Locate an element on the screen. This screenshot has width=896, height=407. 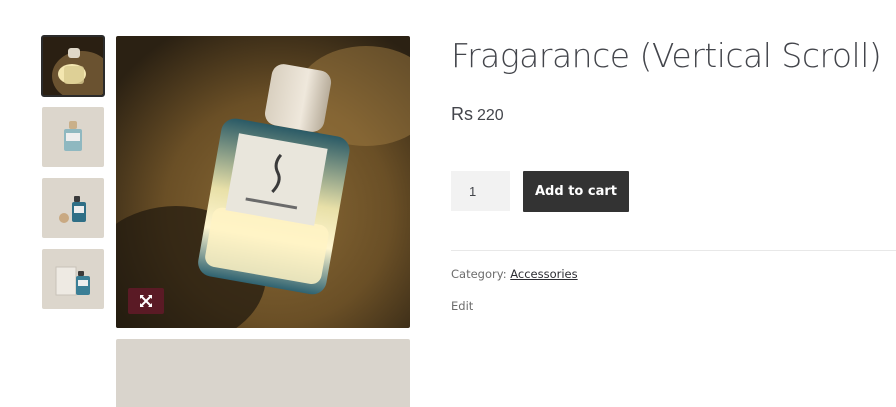
product-thumbnails is located at coordinates (73, 177).